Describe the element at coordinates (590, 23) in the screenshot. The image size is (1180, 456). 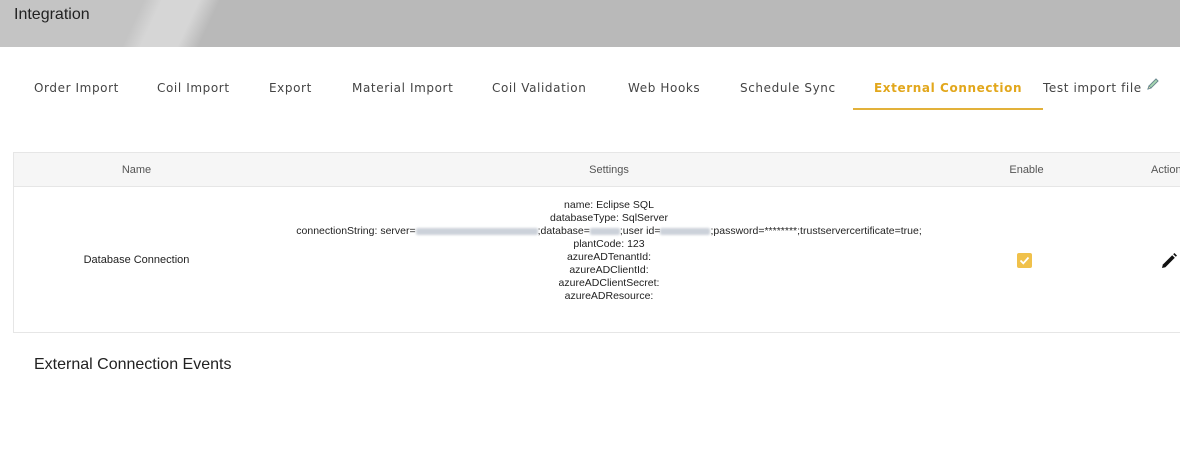
I see `page-header: Integration` at that location.